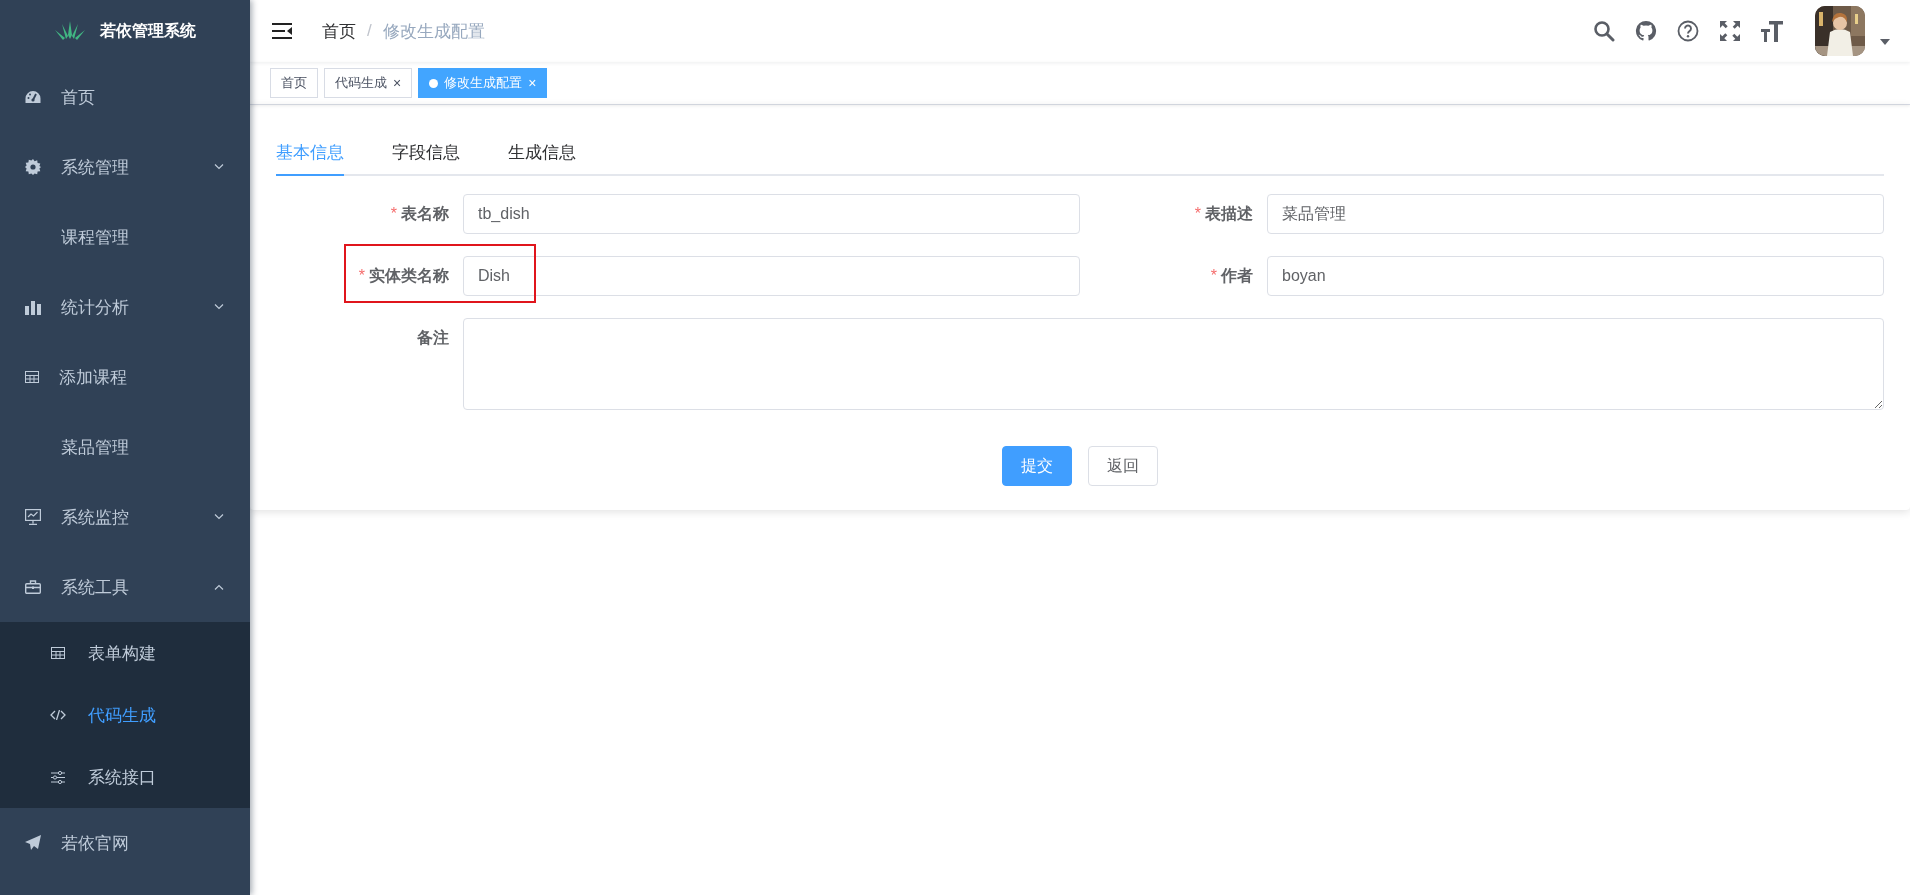  I want to click on field-label: 备注, so click(433, 337).